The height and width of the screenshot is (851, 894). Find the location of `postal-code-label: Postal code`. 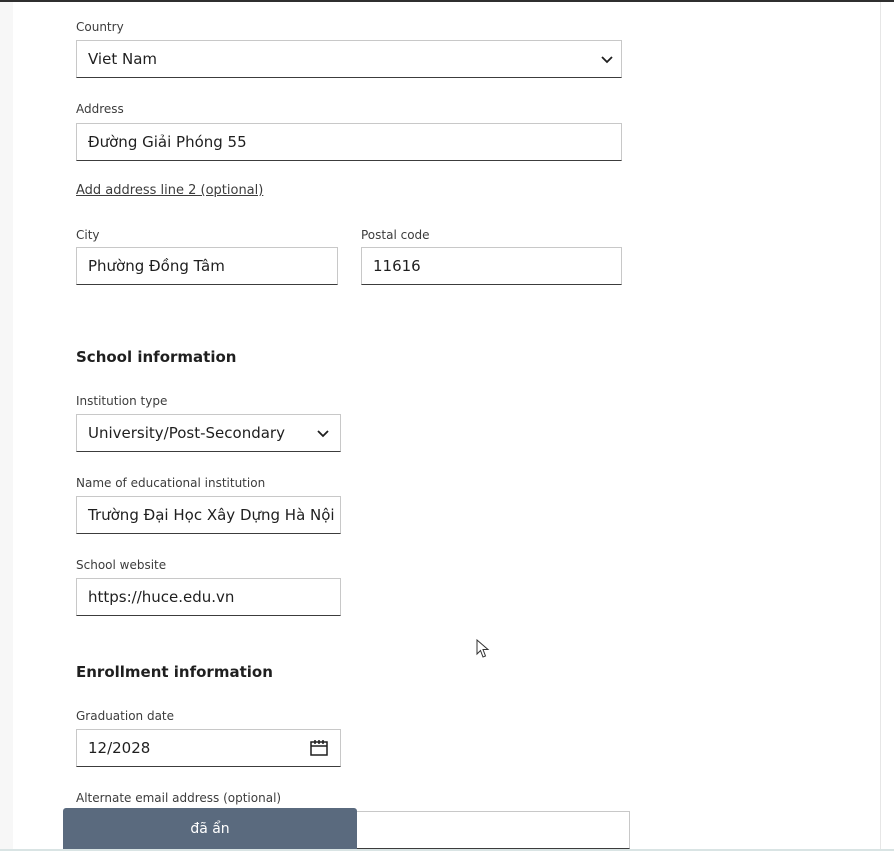

postal-code-label: Postal code is located at coordinates (395, 235).